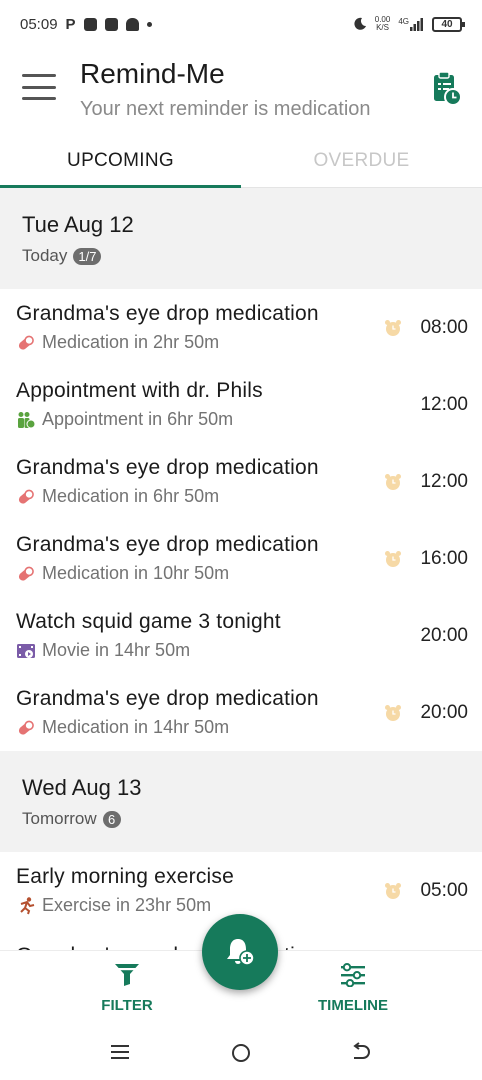  What do you see at coordinates (131, 496) in the screenshot?
I see `reminder-countdown: Medication in 6hr 50m` at bounding box center [131, 496].